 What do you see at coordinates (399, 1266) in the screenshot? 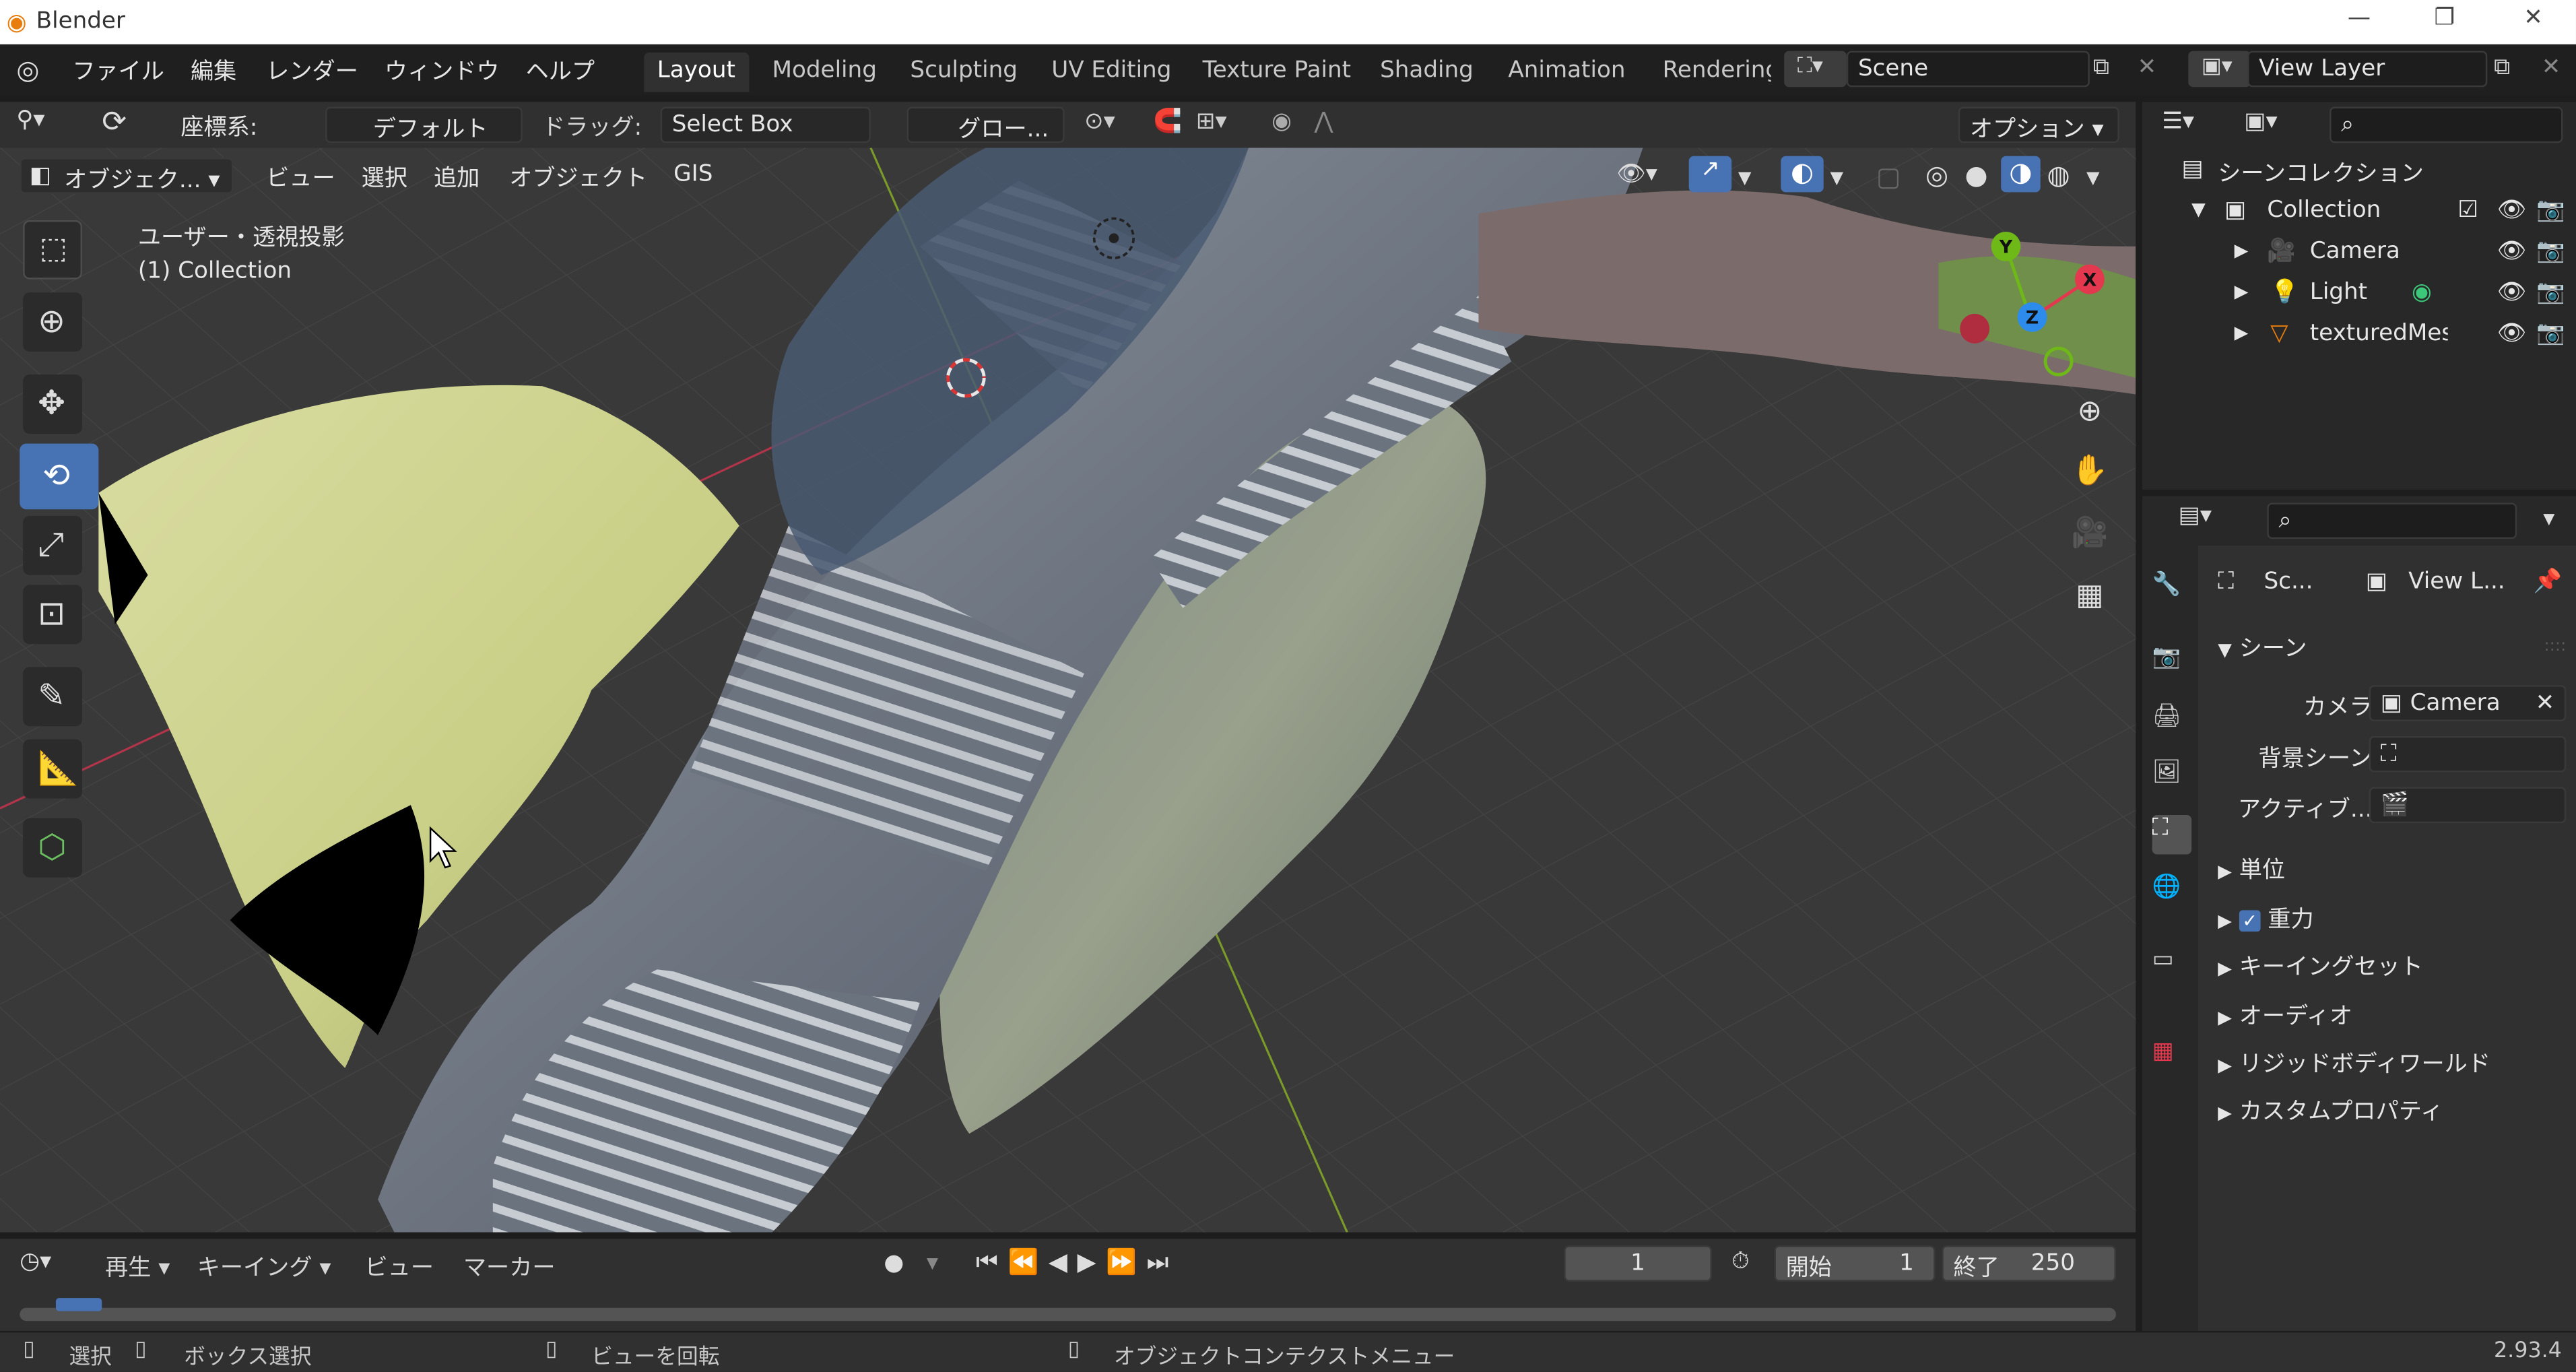
I see `menu-timeline-view: ビュー` at bounding box center [399, 1266].